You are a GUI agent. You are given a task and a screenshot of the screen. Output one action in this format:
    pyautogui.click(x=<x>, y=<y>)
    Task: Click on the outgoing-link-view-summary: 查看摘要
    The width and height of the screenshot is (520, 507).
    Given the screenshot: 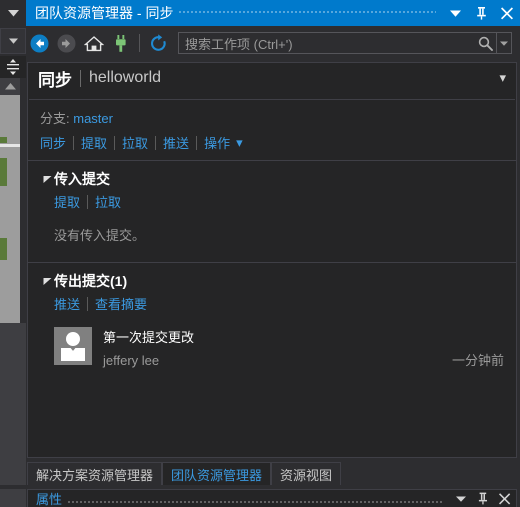 What is the action you would take?
    pyautogui.click(x=121, y=303)
    